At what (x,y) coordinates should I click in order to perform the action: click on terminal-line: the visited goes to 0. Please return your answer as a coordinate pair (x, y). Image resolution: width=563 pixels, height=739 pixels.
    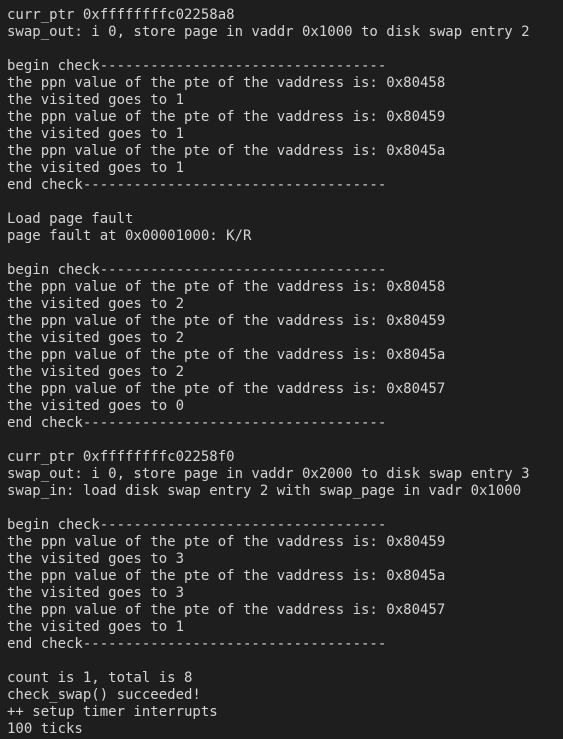
    Looking at the image, I should click on (96, 406).